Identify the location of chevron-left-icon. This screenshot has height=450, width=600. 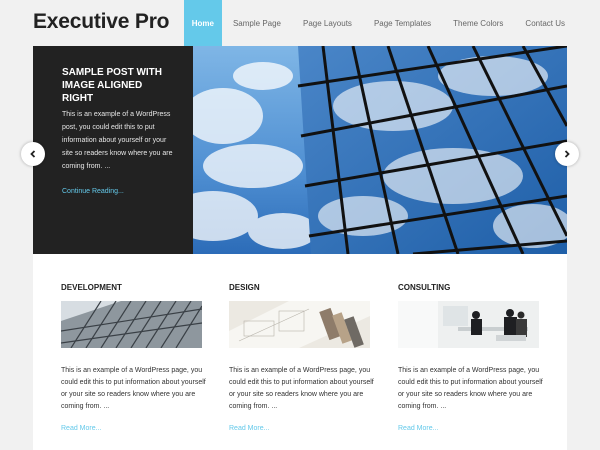
(33, 154).